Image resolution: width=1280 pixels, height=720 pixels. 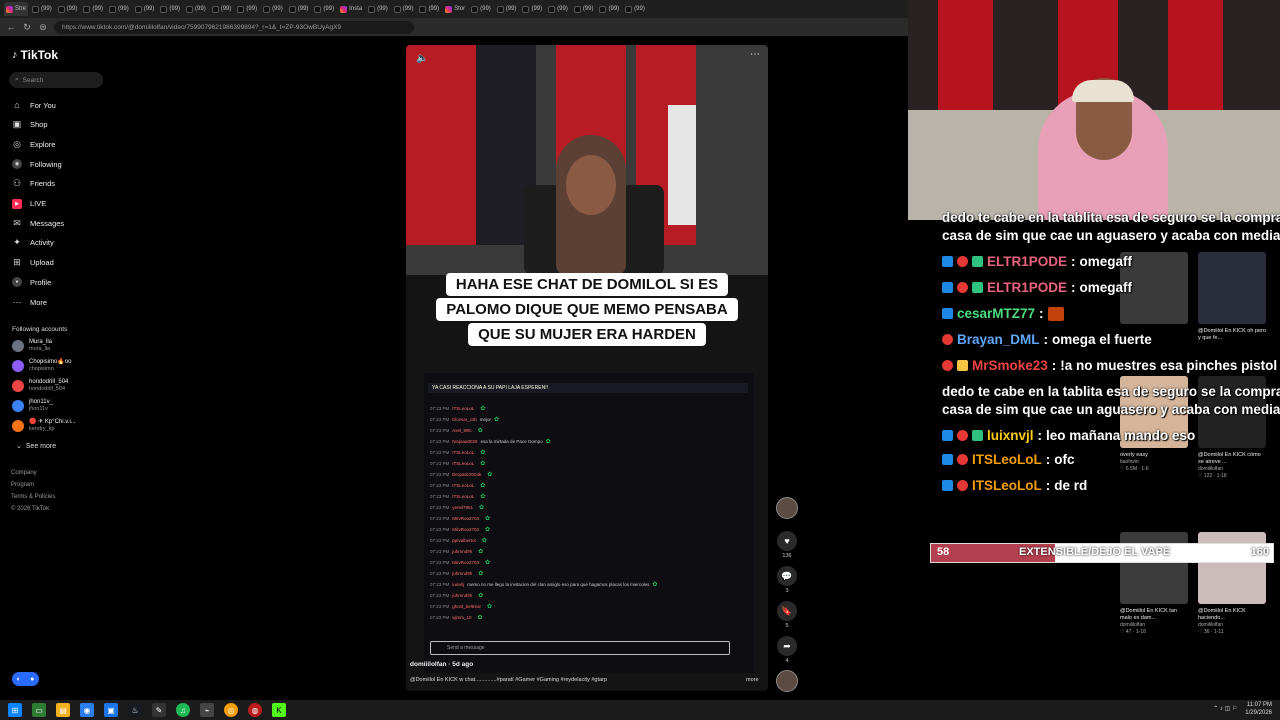 I want to click on like-action: ♥ 136, so click(x=787, y=545).